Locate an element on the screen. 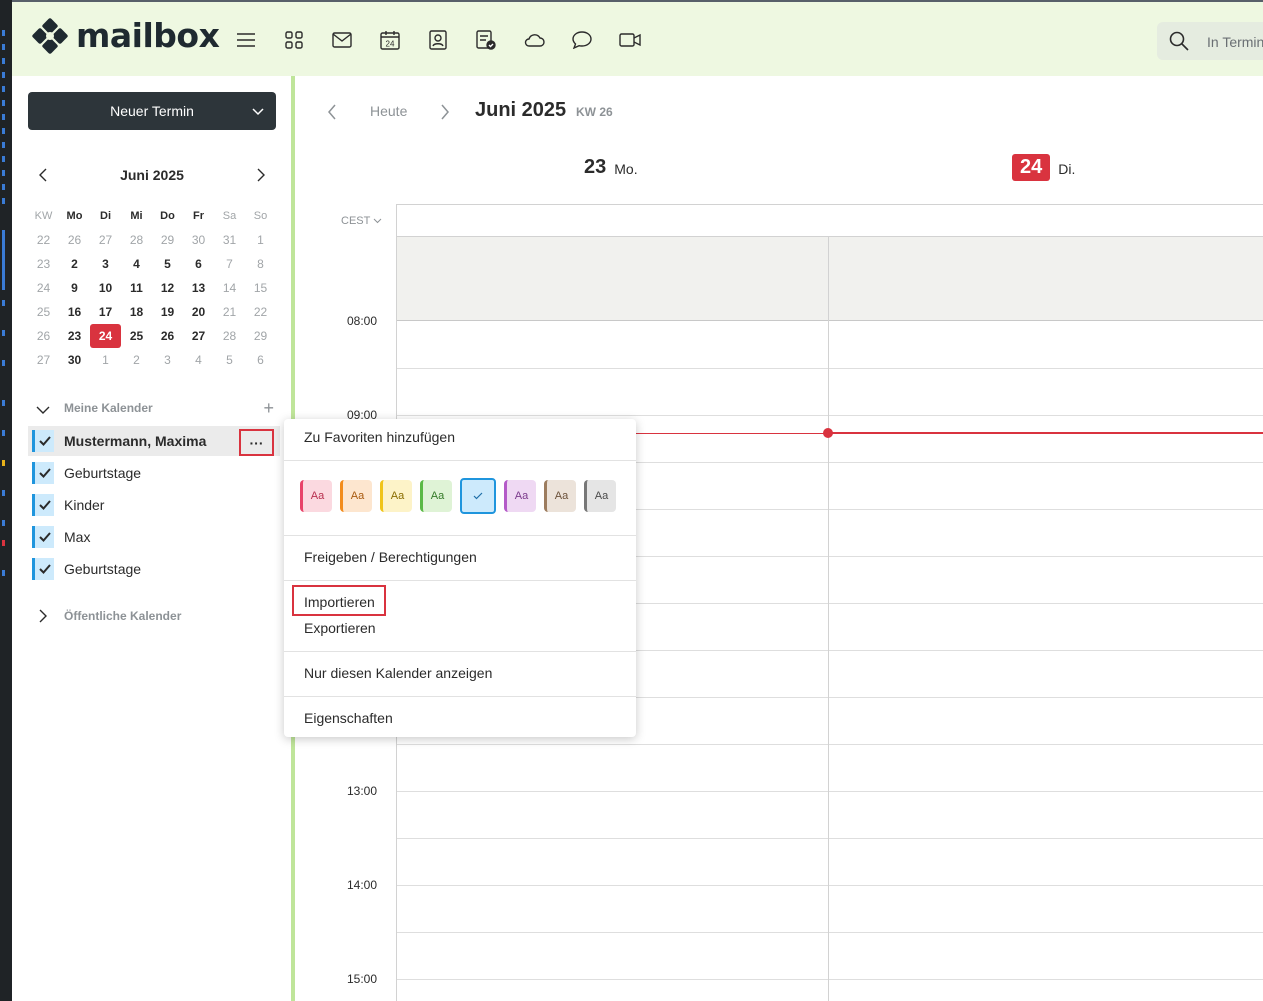  calendar-item: Kinder is located at coordinates (154, 505).